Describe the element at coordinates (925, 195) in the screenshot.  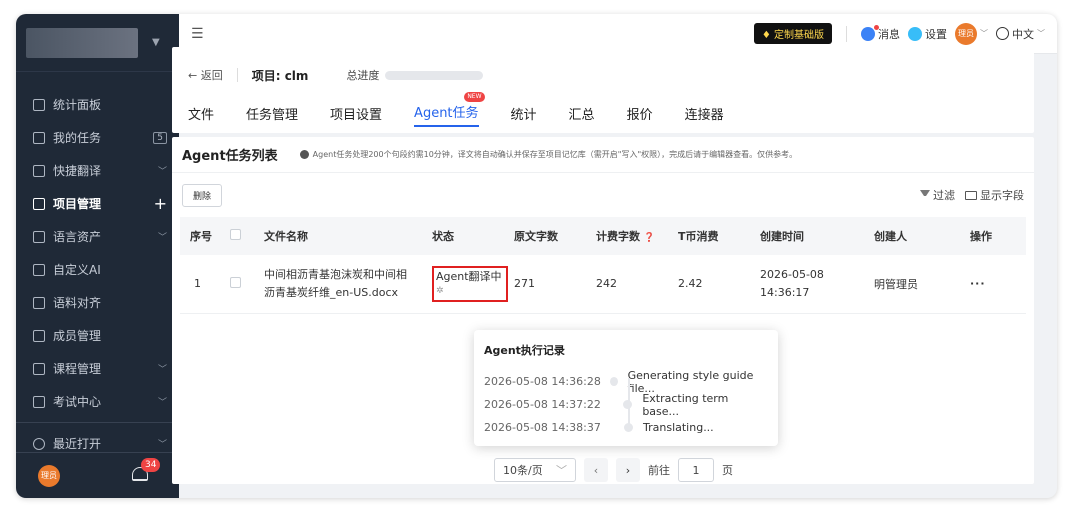
I see `filter-icon` at that location.